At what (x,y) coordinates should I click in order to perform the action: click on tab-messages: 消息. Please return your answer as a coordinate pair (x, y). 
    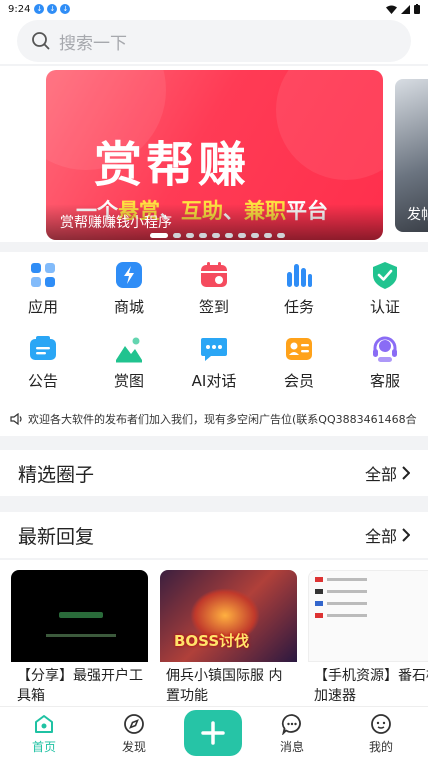
    Looking at the image, I should click on (292, 734).